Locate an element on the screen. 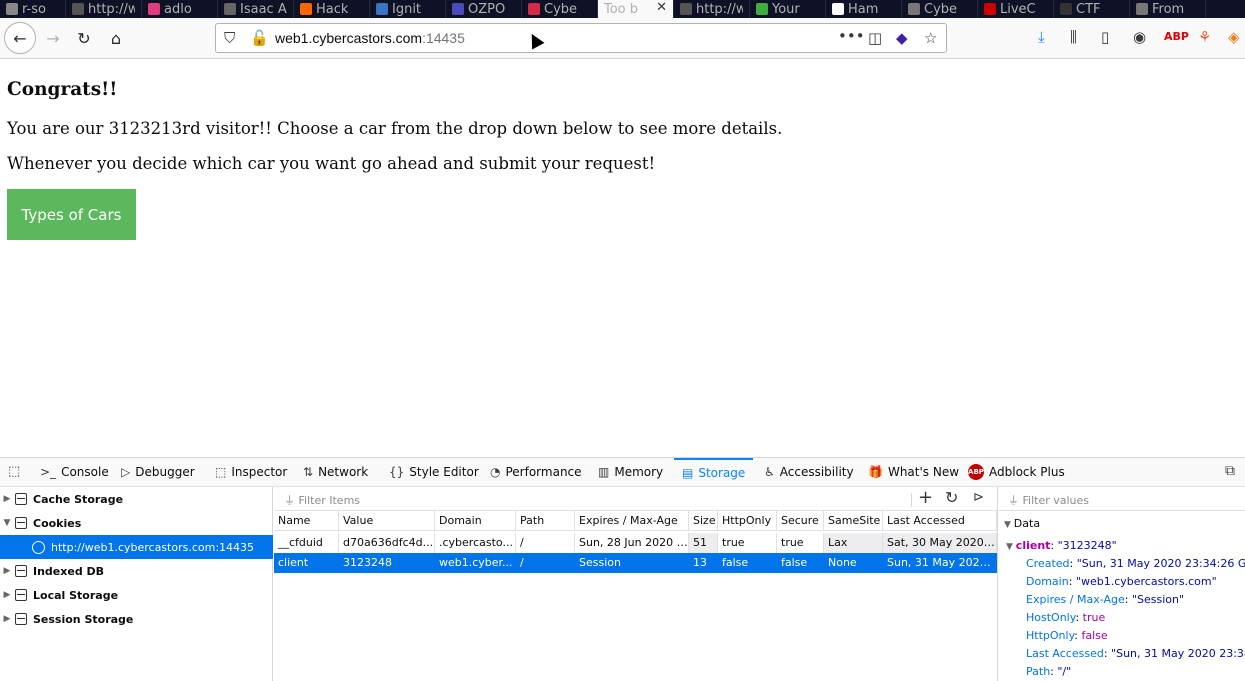 This screenshot has height=681, width=1245. browser-tab: Hack is located at coordinates (332, 9).